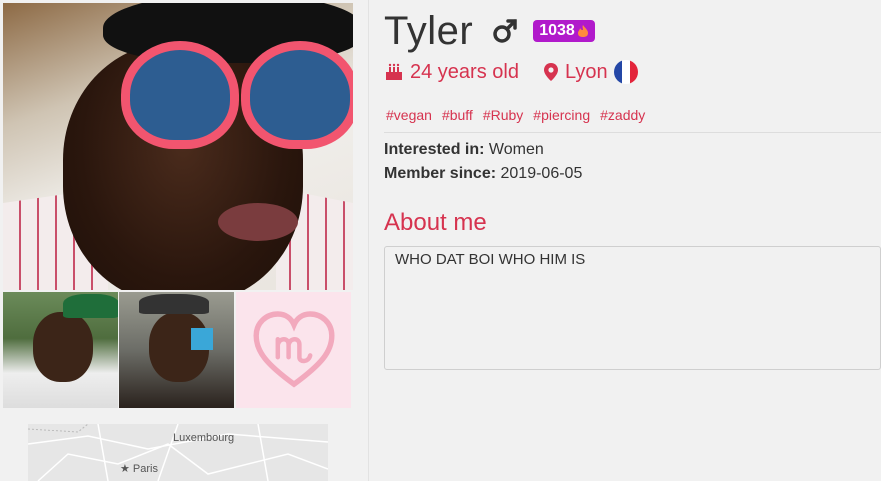  What do you see at coordinates (258, 222) in the screenshot?
I see `photo-lips` at bounding box center [258, 222].